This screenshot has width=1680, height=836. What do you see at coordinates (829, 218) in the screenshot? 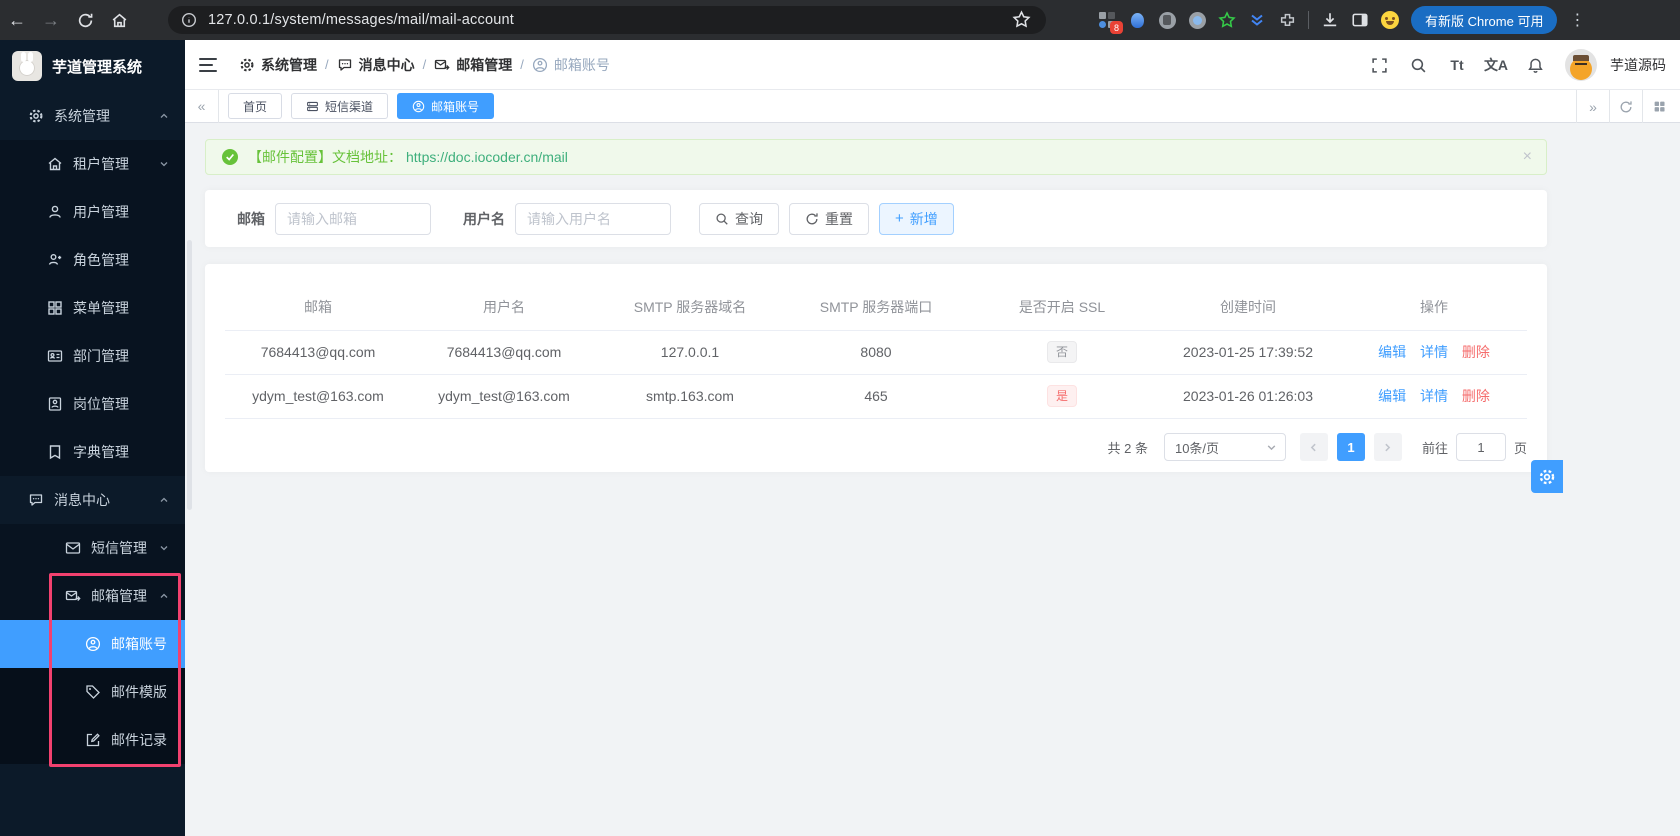
I see `reset-button: 重置` at bounding box center [829, 218].